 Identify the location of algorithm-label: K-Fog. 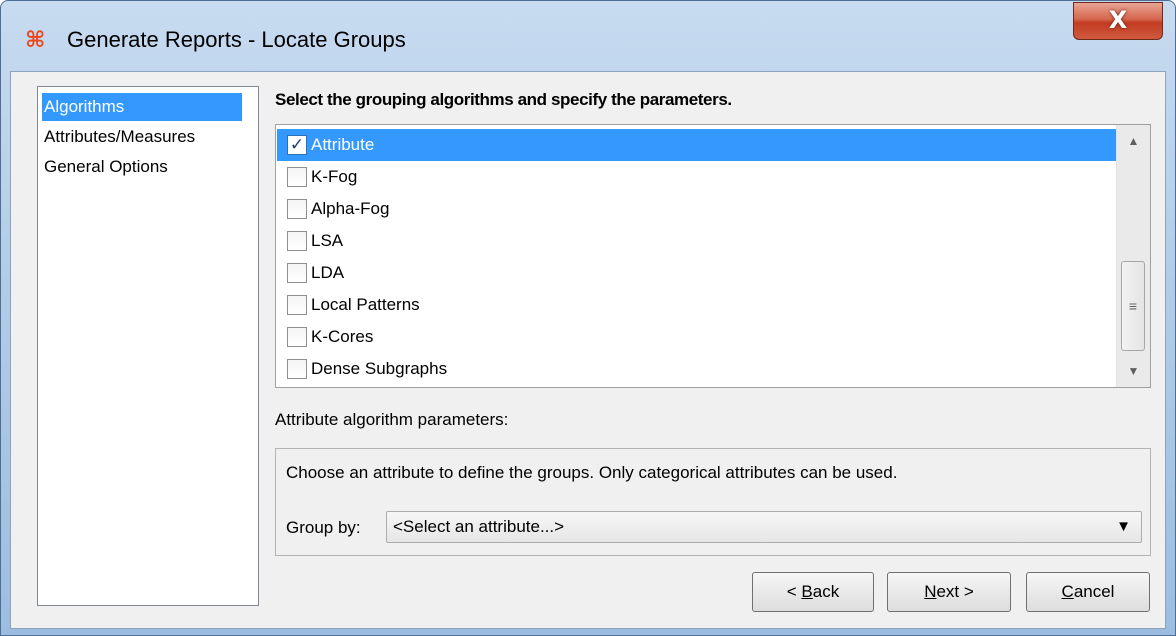
(334, 176).